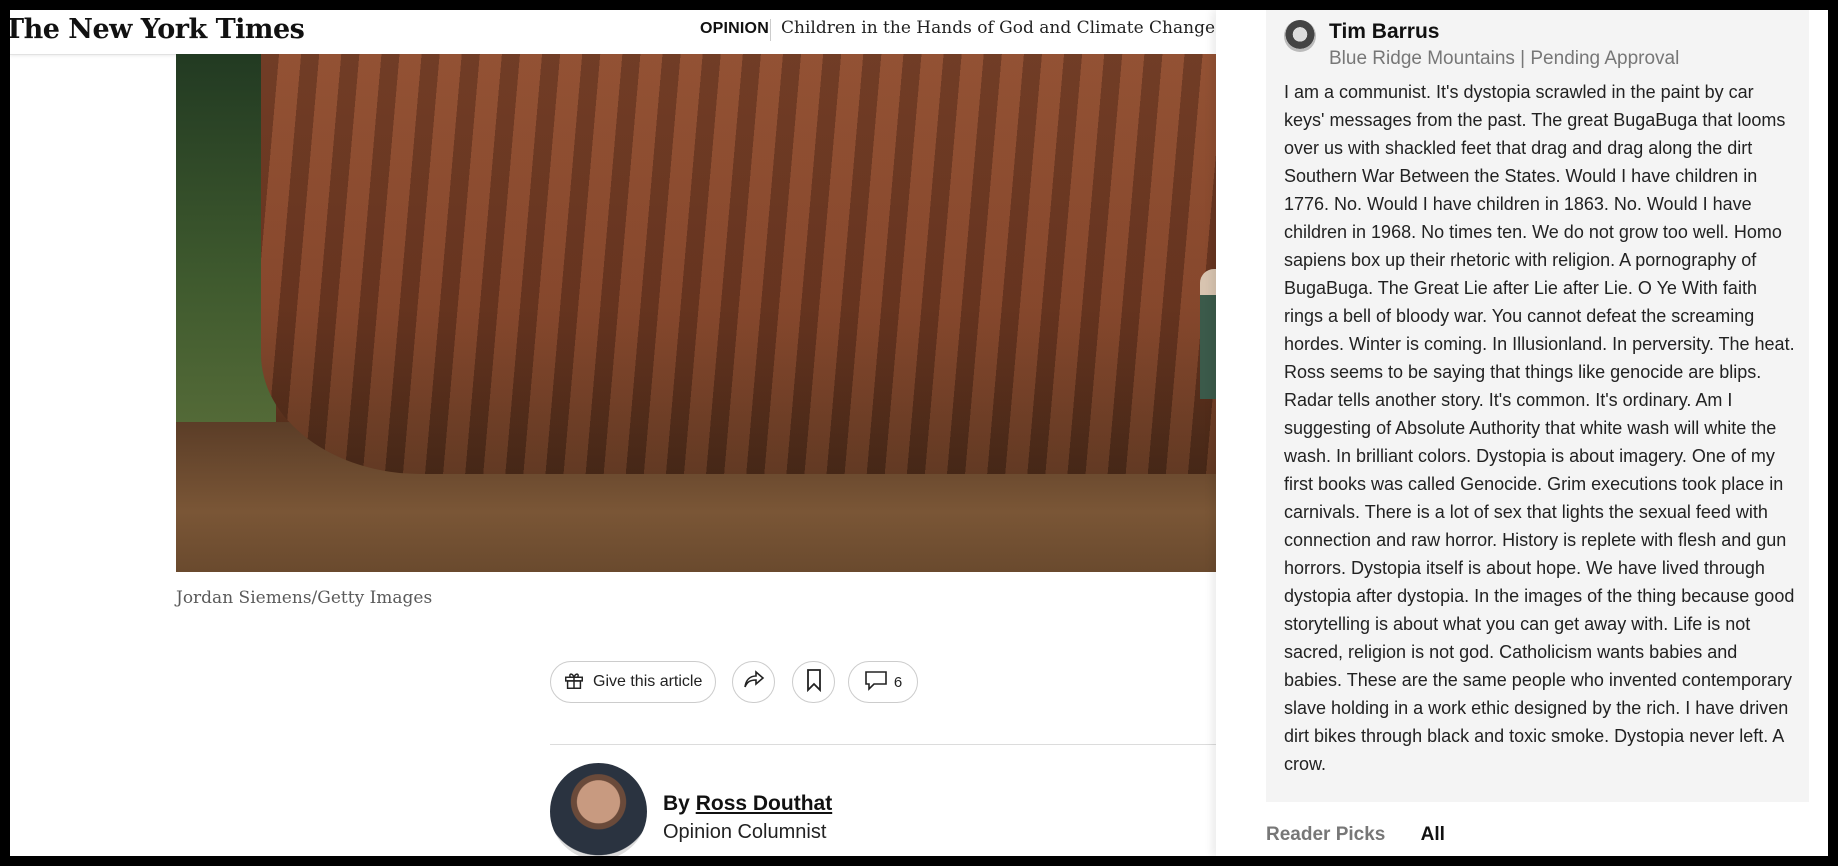 The height and width of the screenshot is (866, 1838). Describe the element at coordinates (885, 744) in the screenshot. I see `byline-divider` at that location.